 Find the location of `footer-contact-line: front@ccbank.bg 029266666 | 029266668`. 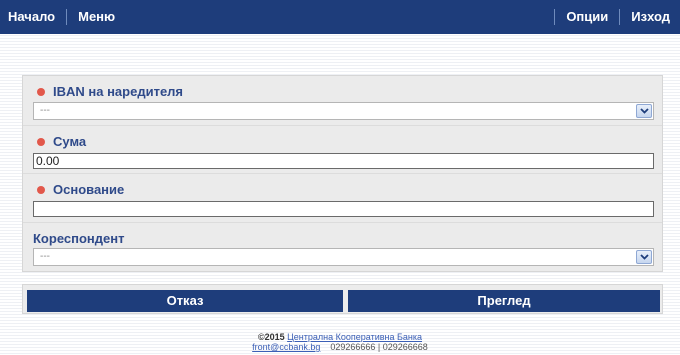

footer-contact-line: front@ccbank.bg 029266666 | 029266668 is located at coordinates (340, 347).